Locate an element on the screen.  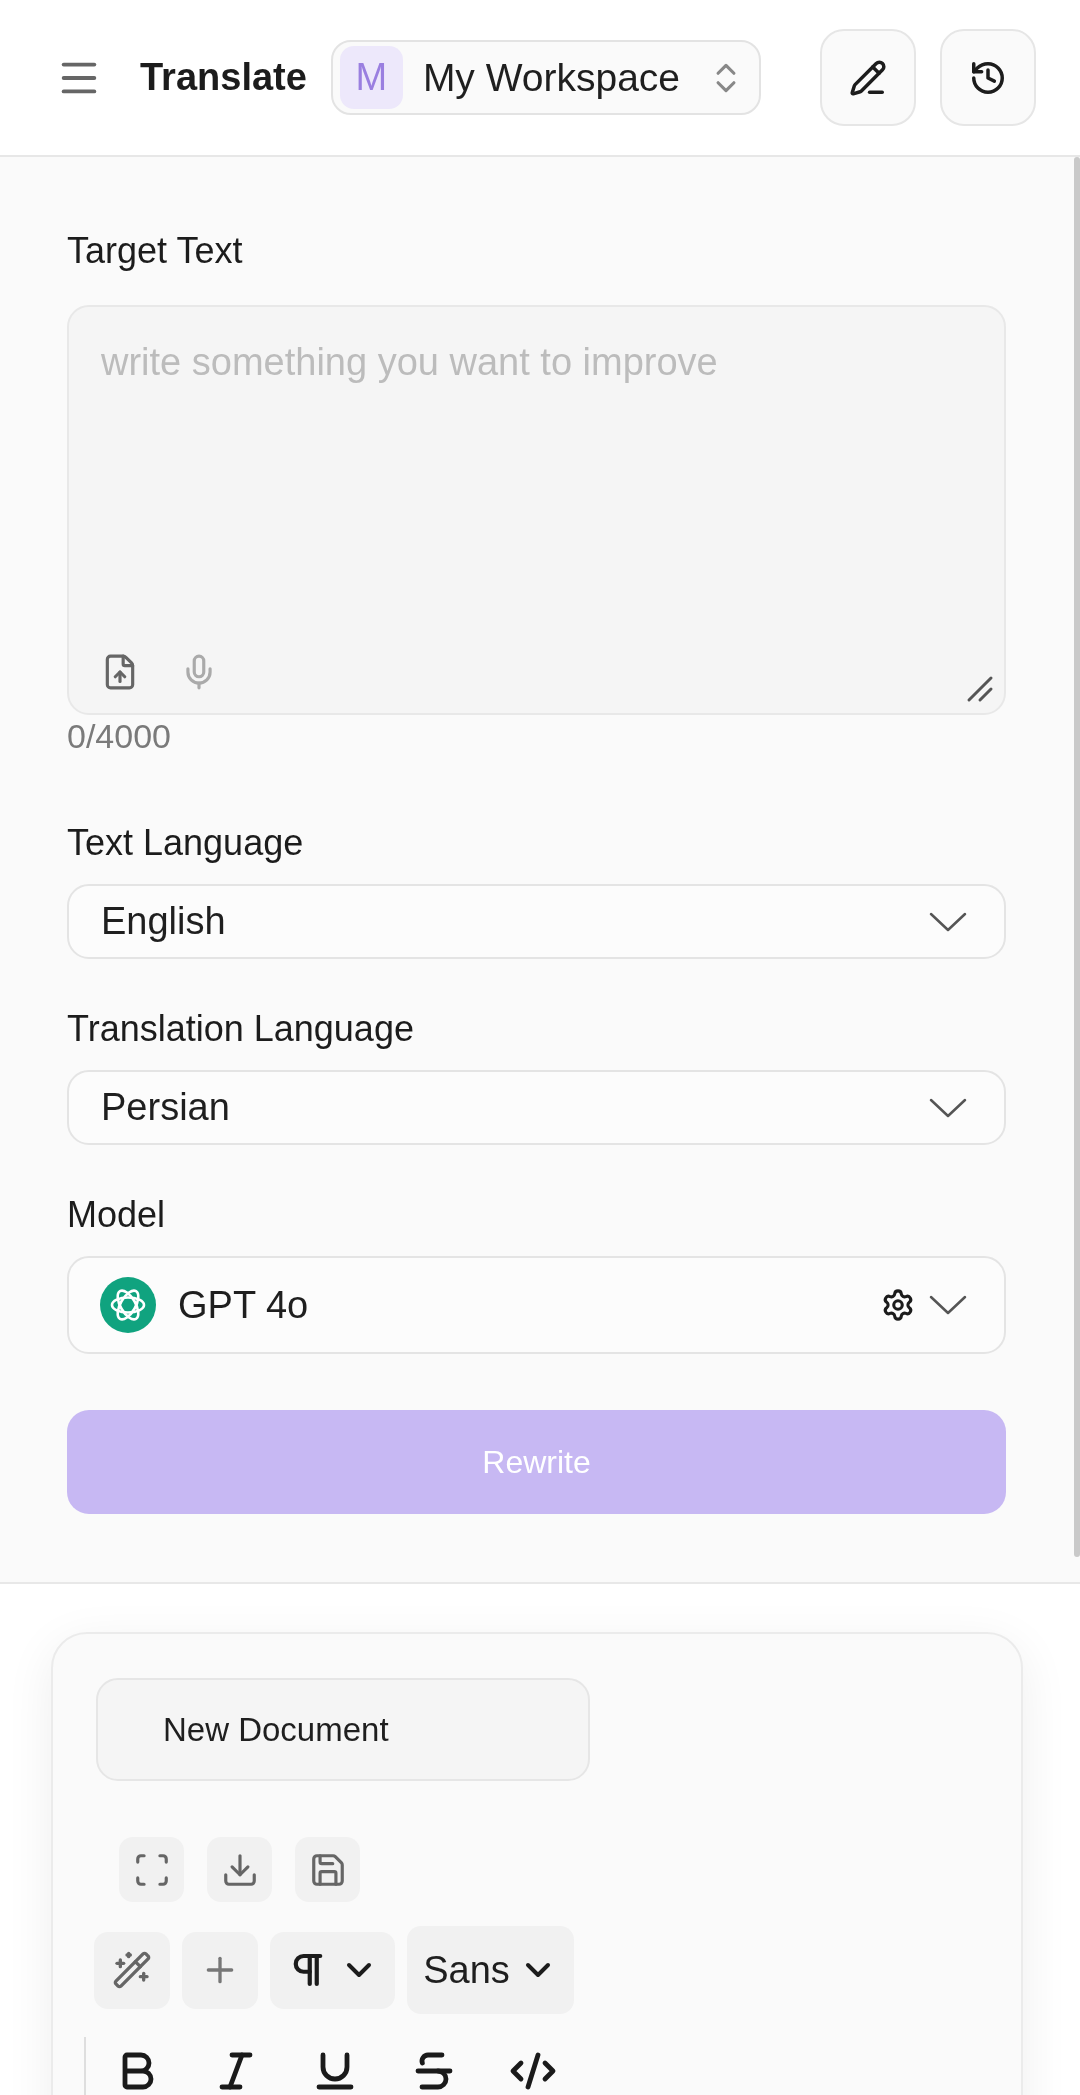
language-select: Persian is located at coordinates (536, 1107).